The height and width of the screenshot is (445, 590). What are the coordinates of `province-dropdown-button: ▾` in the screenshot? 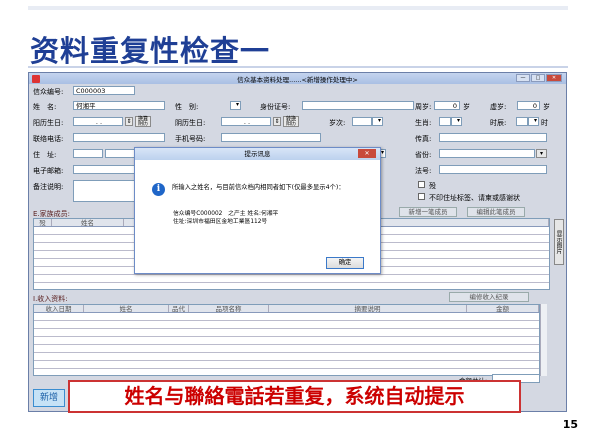 It's located at (541, 153).